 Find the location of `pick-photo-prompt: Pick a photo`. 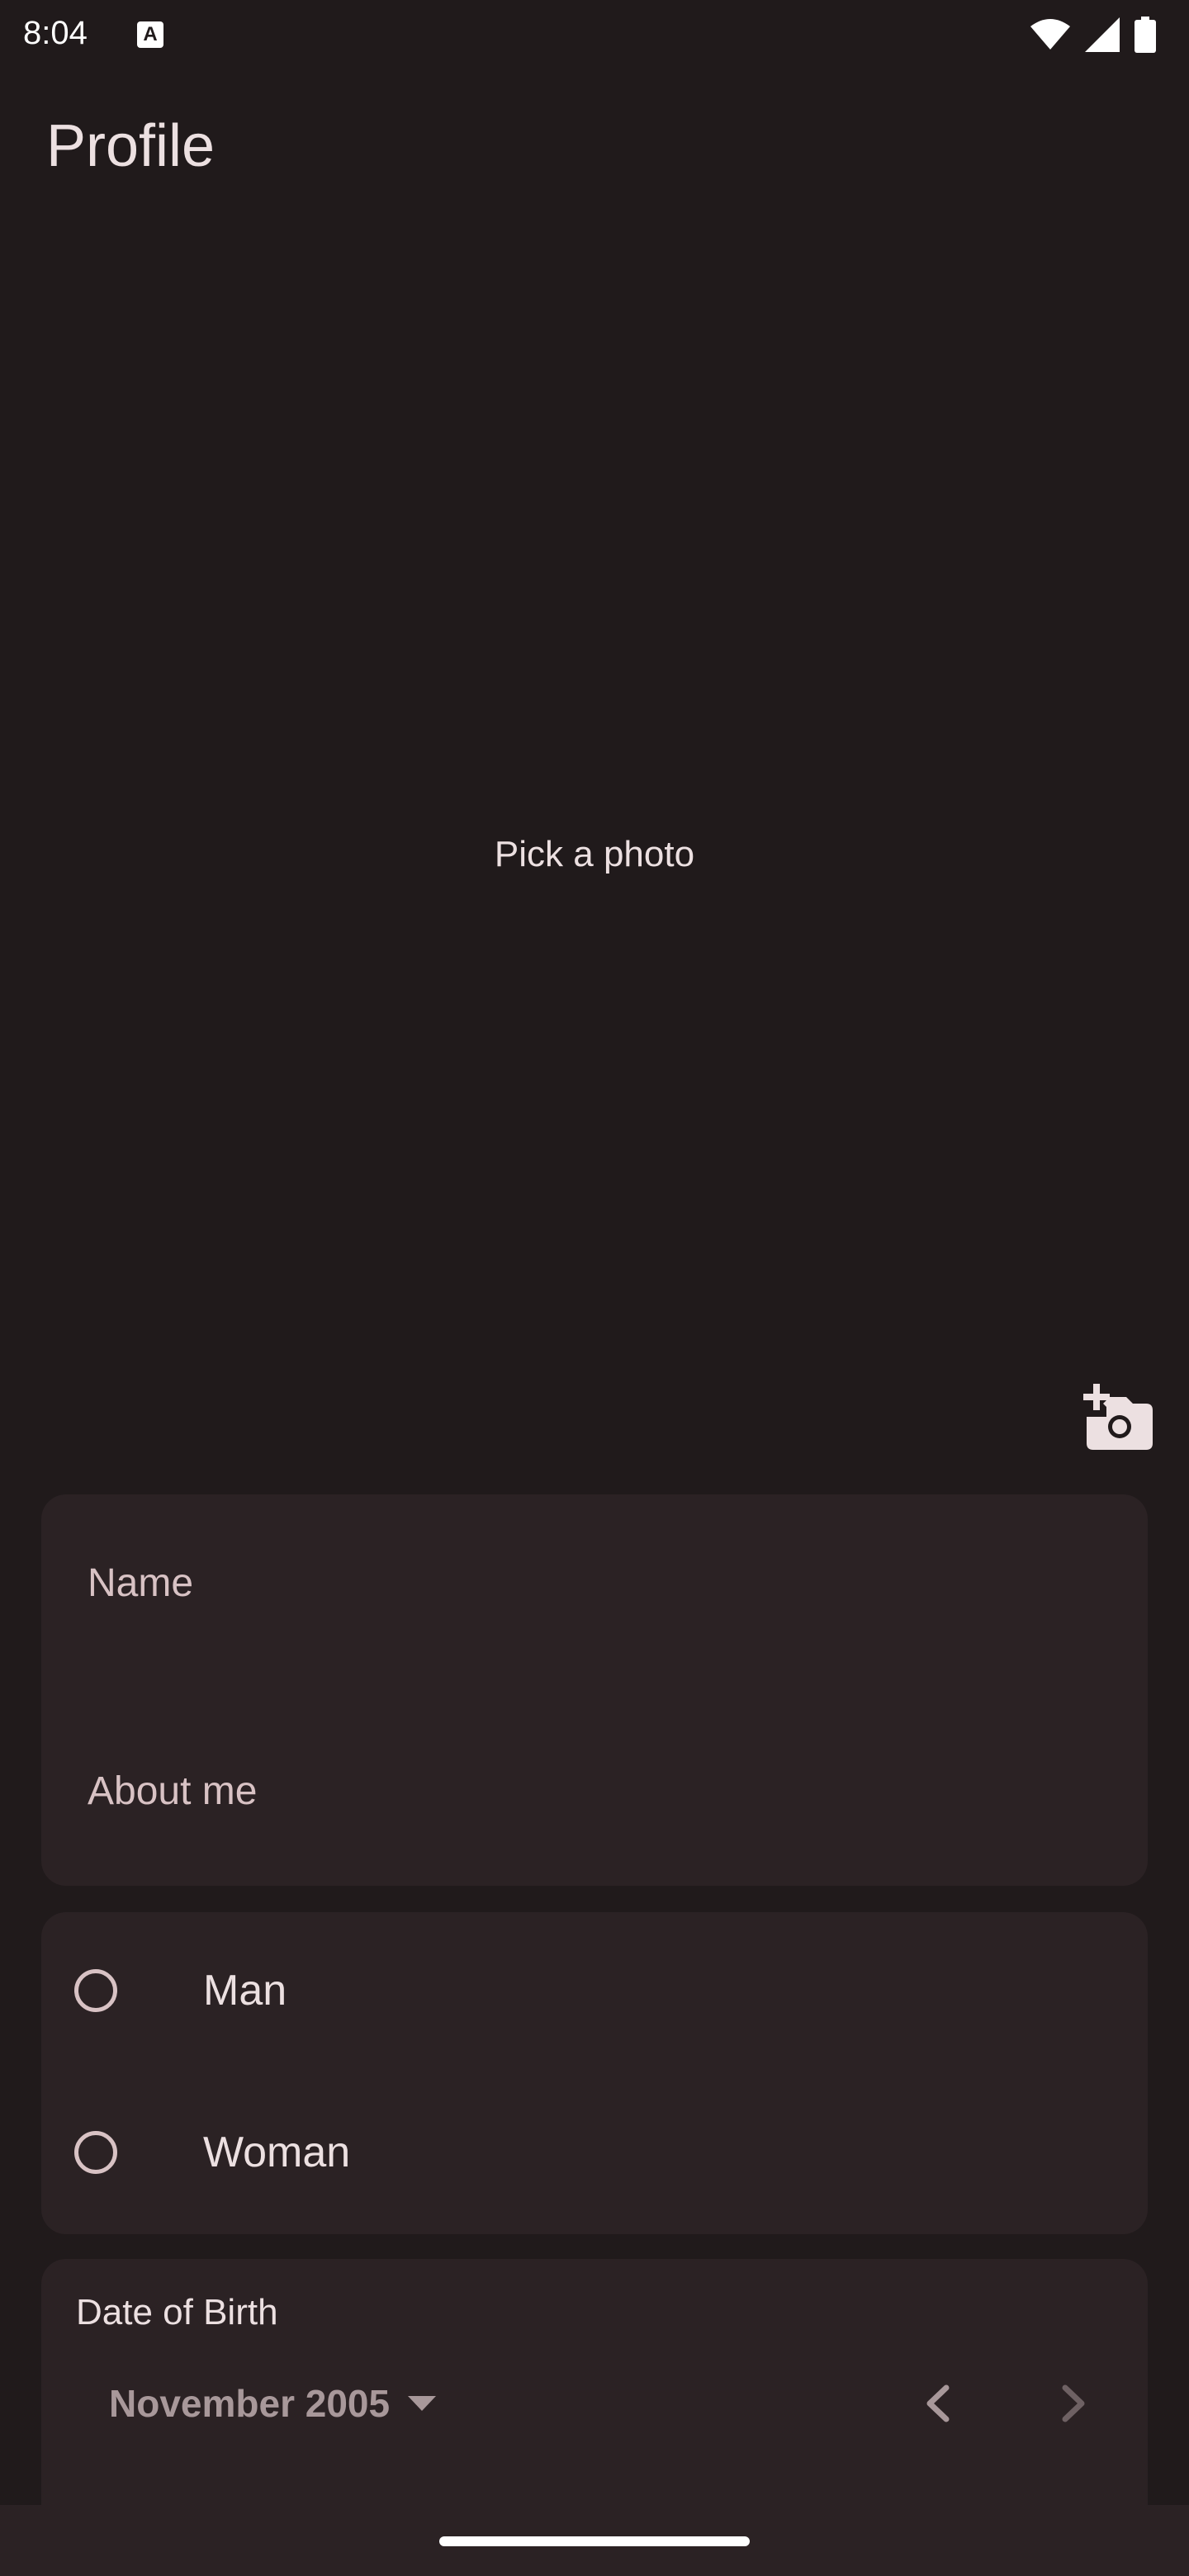

pick-photo-prompt: Pick a photo is located at coordinates (594, 854).